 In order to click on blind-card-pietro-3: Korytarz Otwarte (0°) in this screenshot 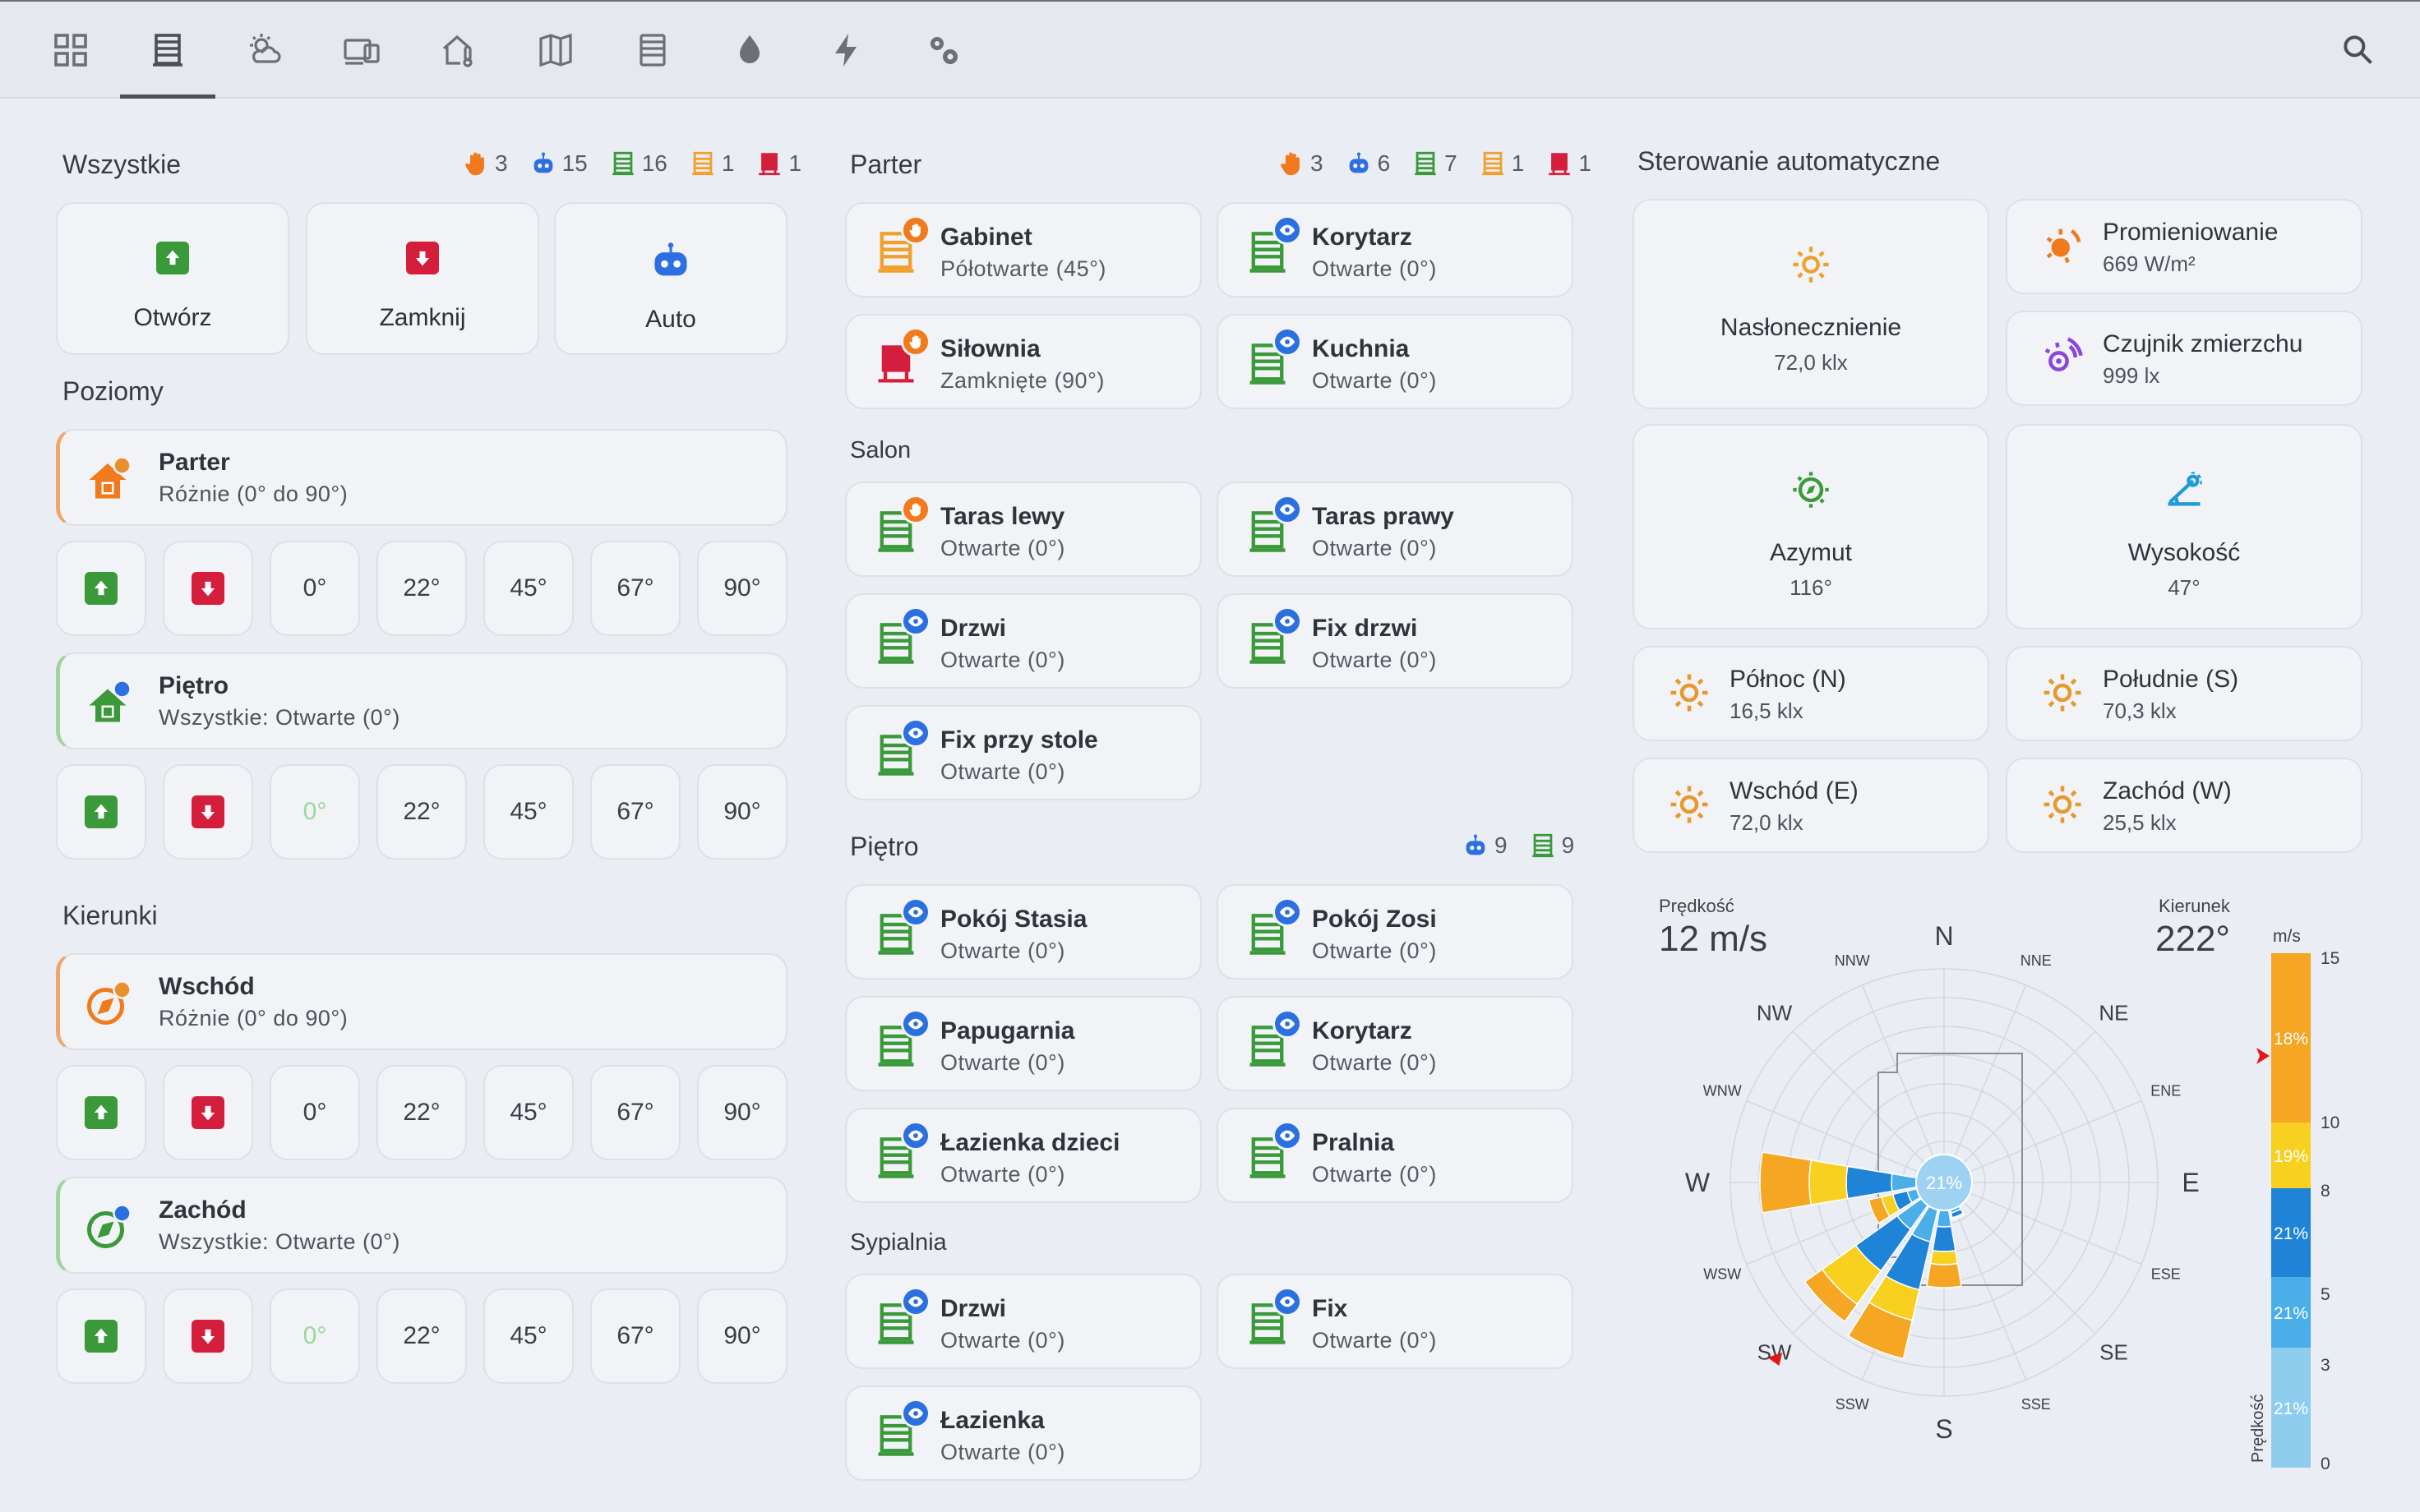, I will do `click(1395, 1044)`.